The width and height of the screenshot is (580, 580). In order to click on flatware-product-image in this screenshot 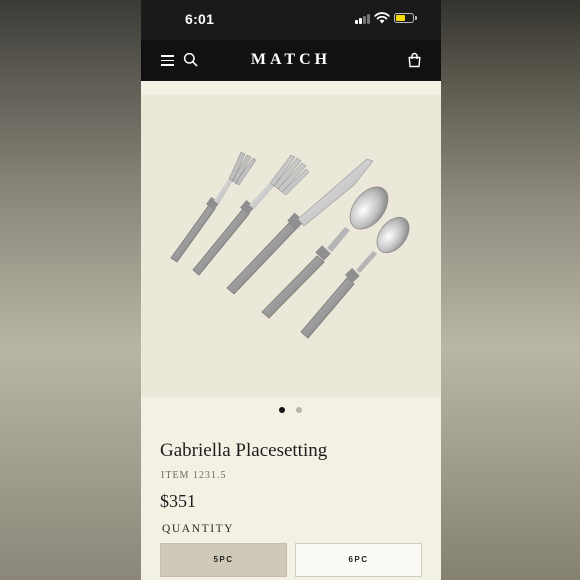, I will do `click(290, 245)`.